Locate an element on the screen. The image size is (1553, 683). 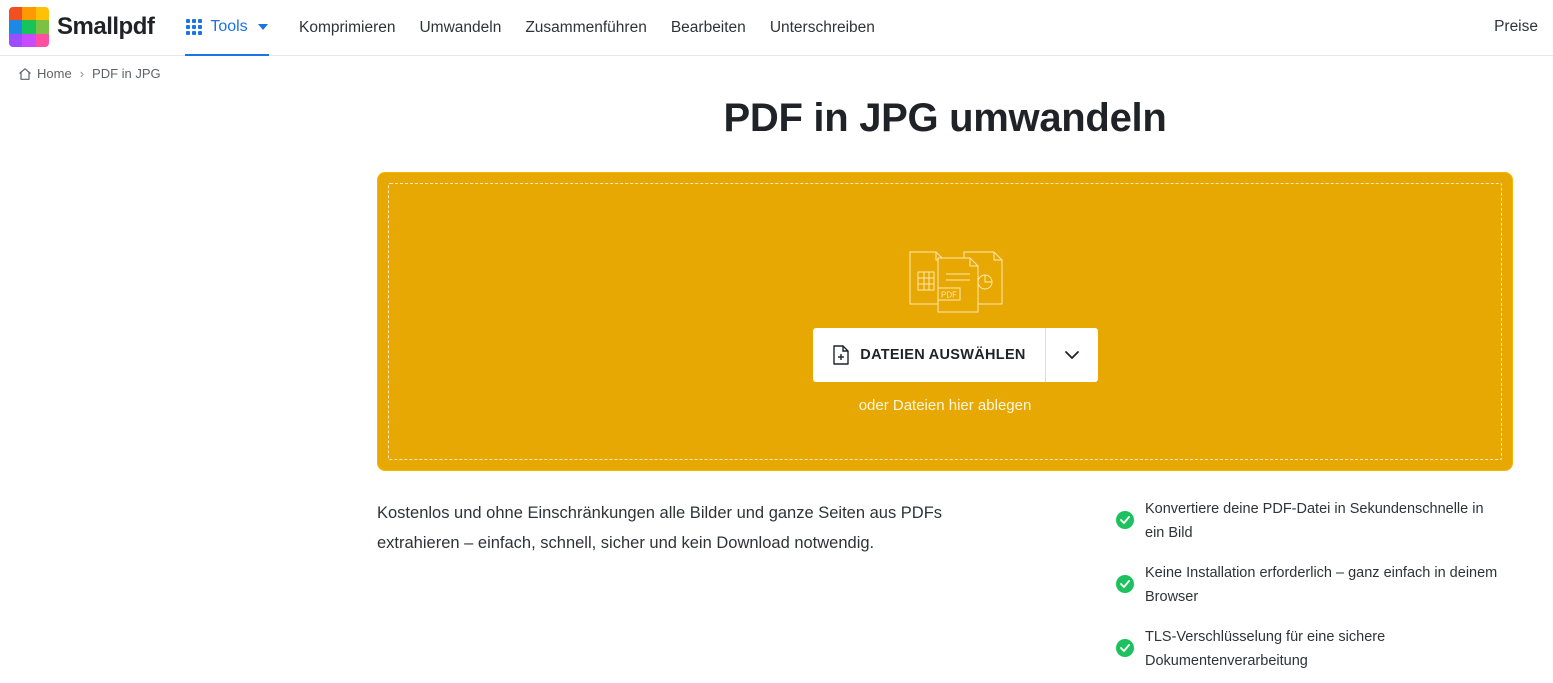
choose-files-button-group: DATEIEN AUSWÄHLEN is located at coordinates (955, 355).